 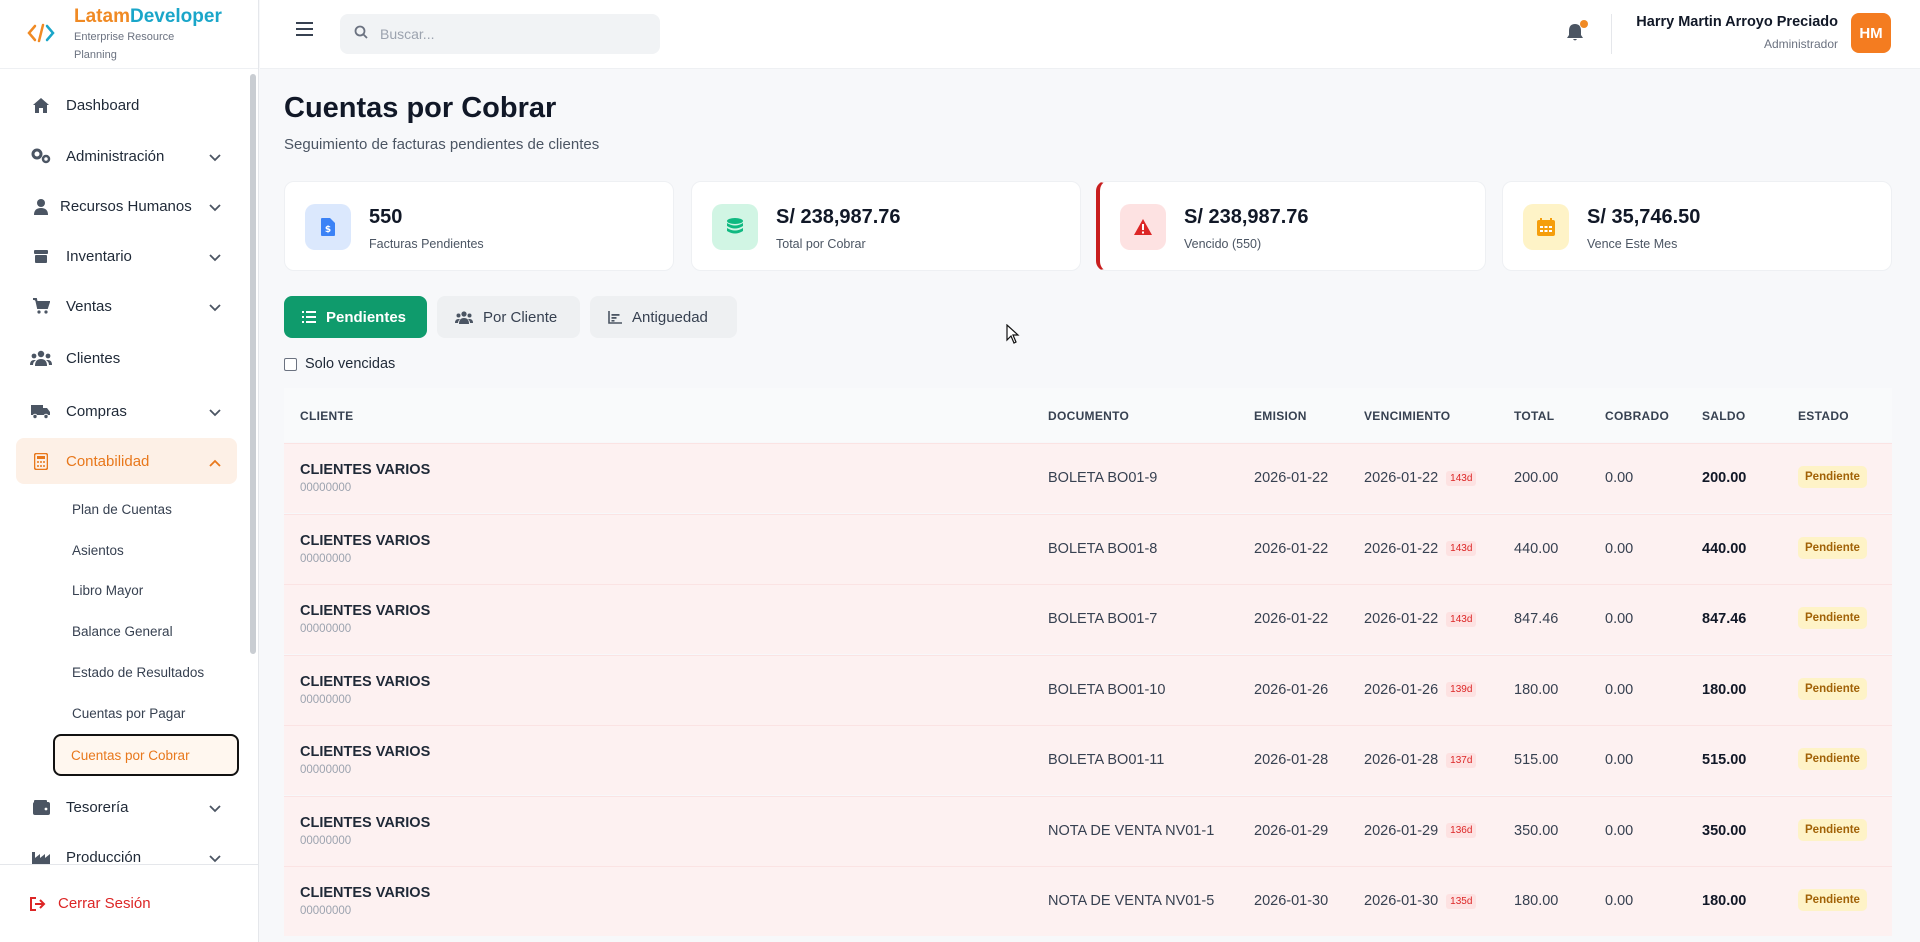 I want to click on cell-saldo: 180.00, so click(x=1724, y=901).